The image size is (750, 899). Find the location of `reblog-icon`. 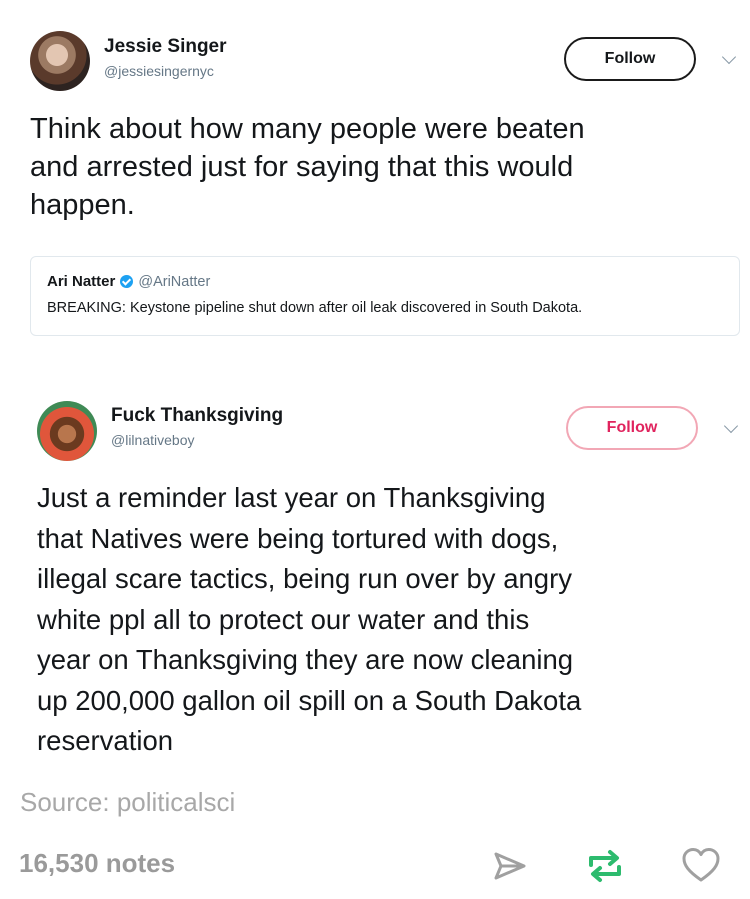

reblog-icon is located at coordinates (605, 866).